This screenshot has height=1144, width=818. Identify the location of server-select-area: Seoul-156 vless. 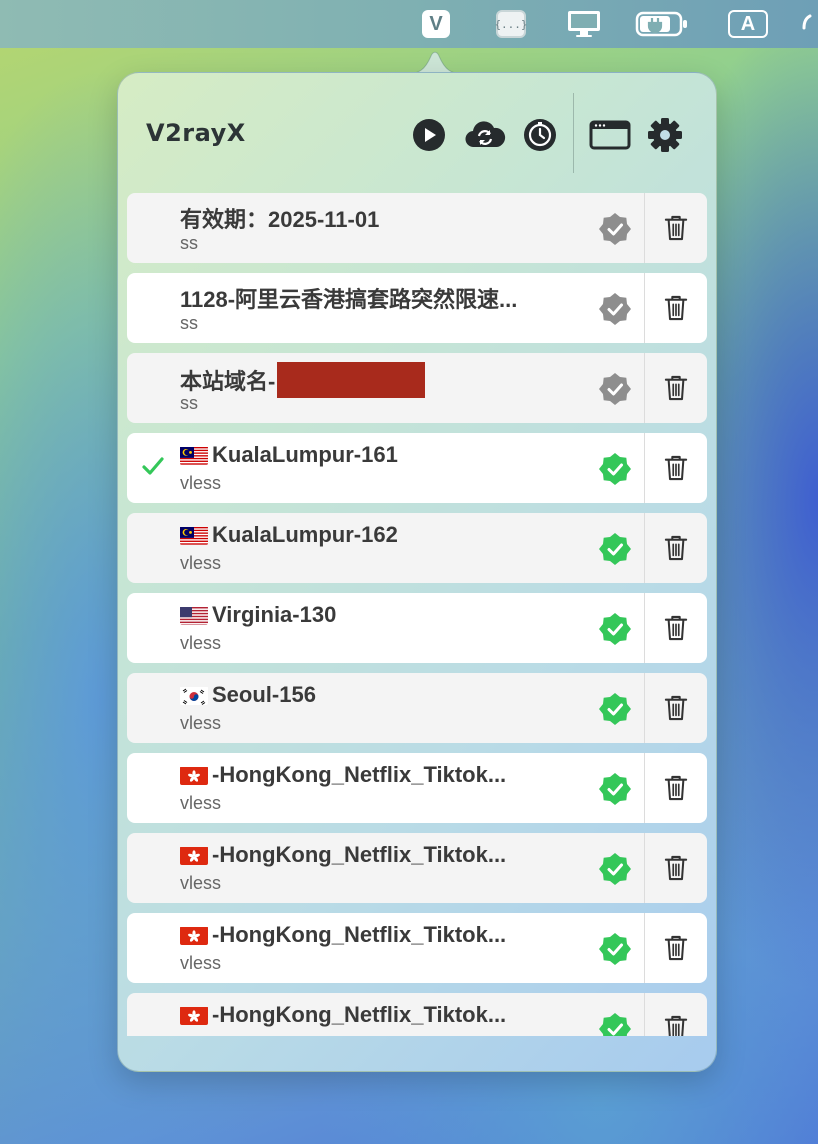
(385, 708).